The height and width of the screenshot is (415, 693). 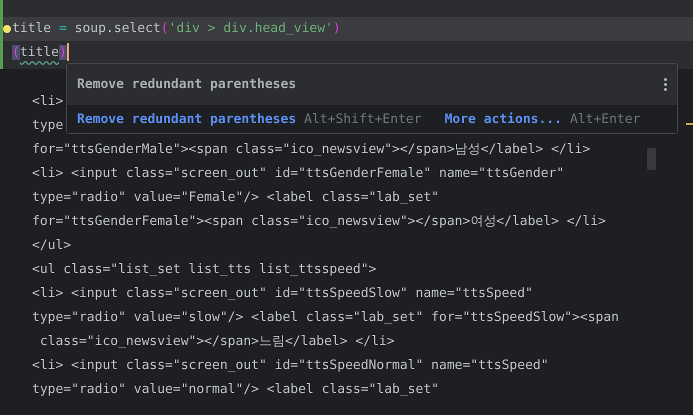 I want to click on more-options-icon, so click(x=665, y=84).